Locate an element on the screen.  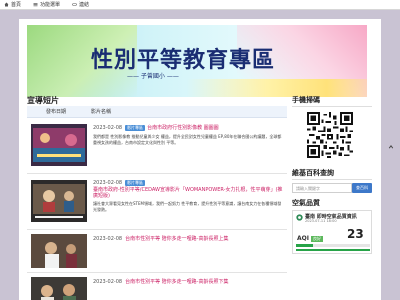
nav-menu: 功能選單 is located at coordinates (46, 4).